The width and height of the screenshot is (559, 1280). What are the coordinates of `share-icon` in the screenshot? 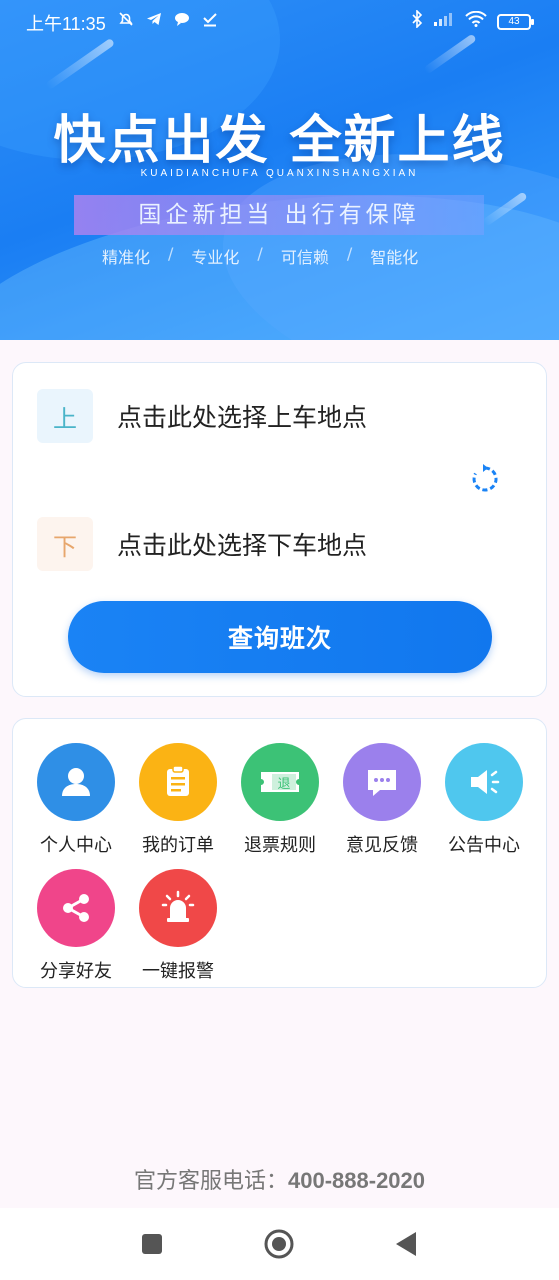 It's located at (76, 908).